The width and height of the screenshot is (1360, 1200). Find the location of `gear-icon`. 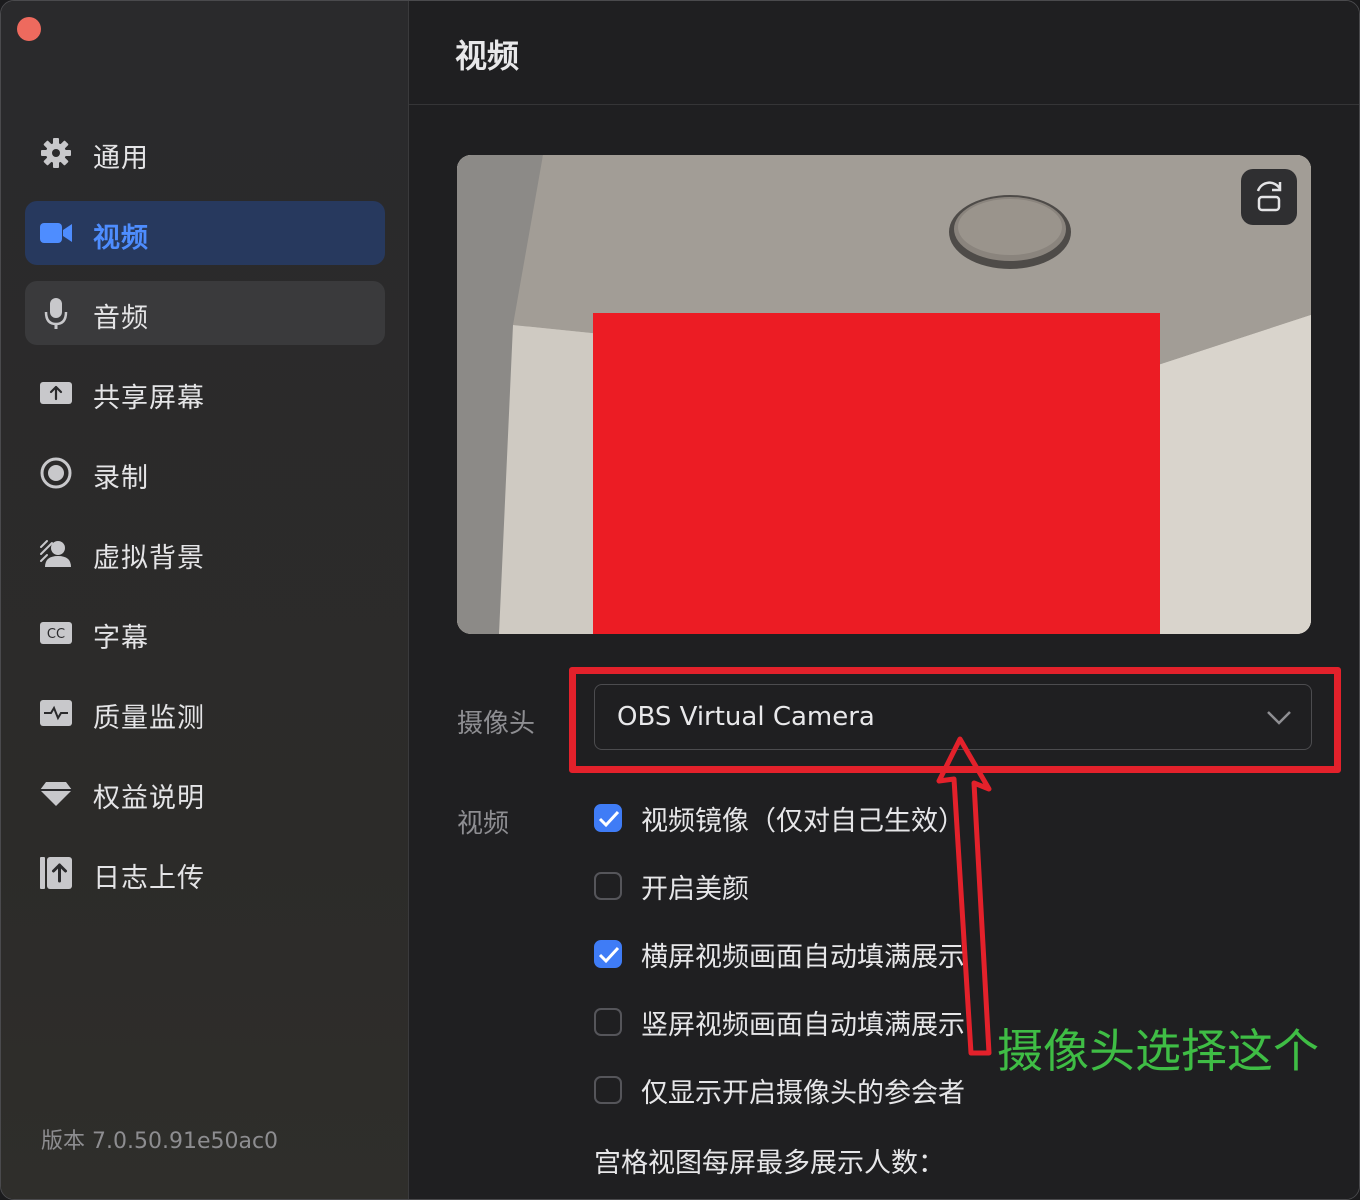

gear-icon is located at coordinates (56, 153).